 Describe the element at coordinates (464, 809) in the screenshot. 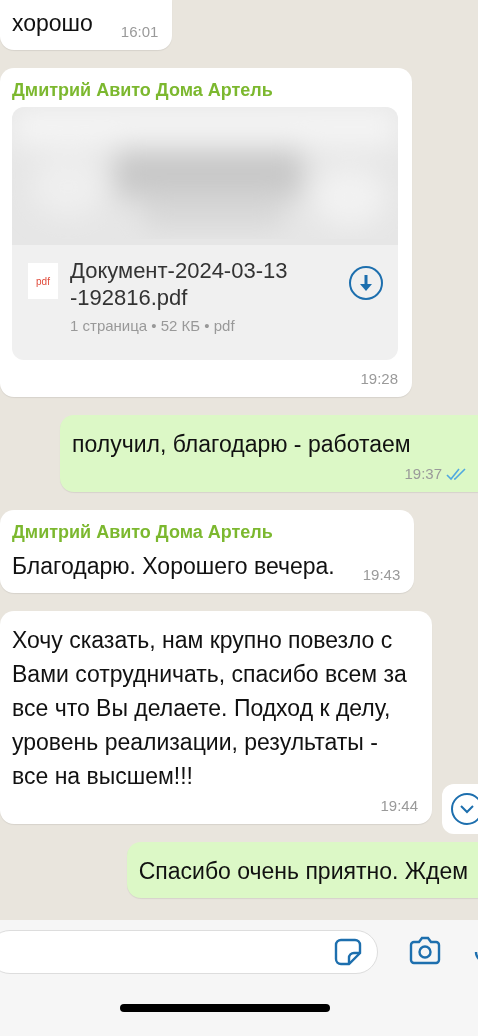

I see `chevron-down-icon` at that location.